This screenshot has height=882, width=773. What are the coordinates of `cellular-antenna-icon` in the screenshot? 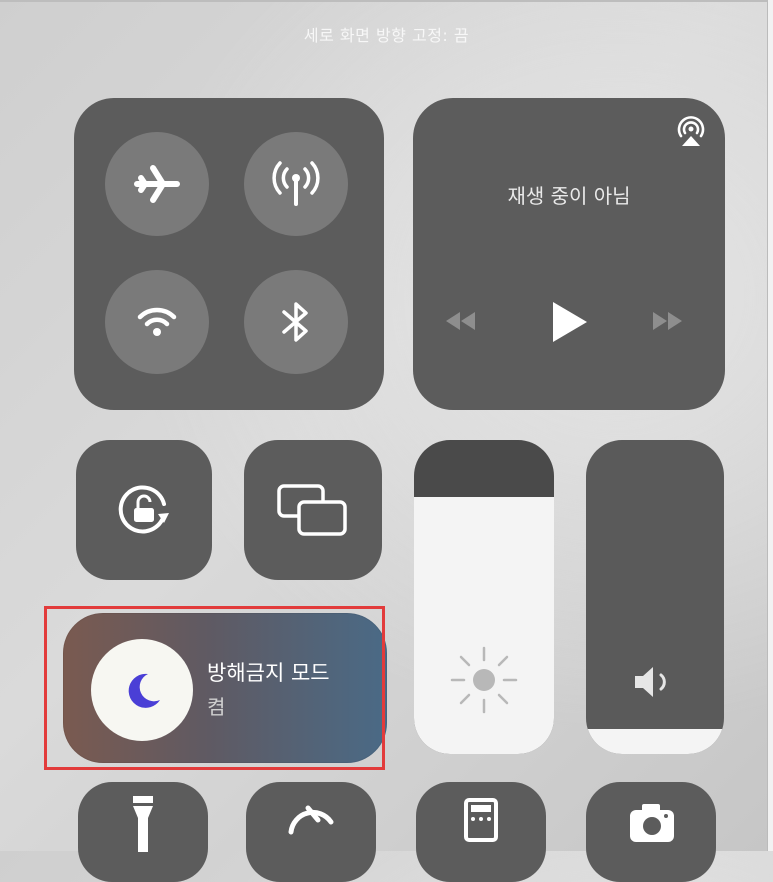 It's located at (296, 183).